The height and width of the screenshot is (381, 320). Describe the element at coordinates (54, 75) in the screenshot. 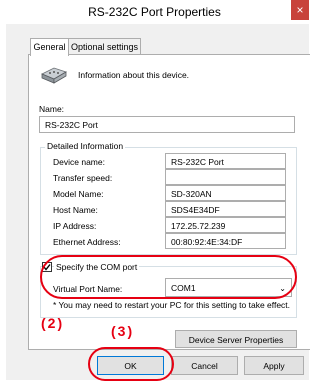

I see `serial-port-icon` at that location.